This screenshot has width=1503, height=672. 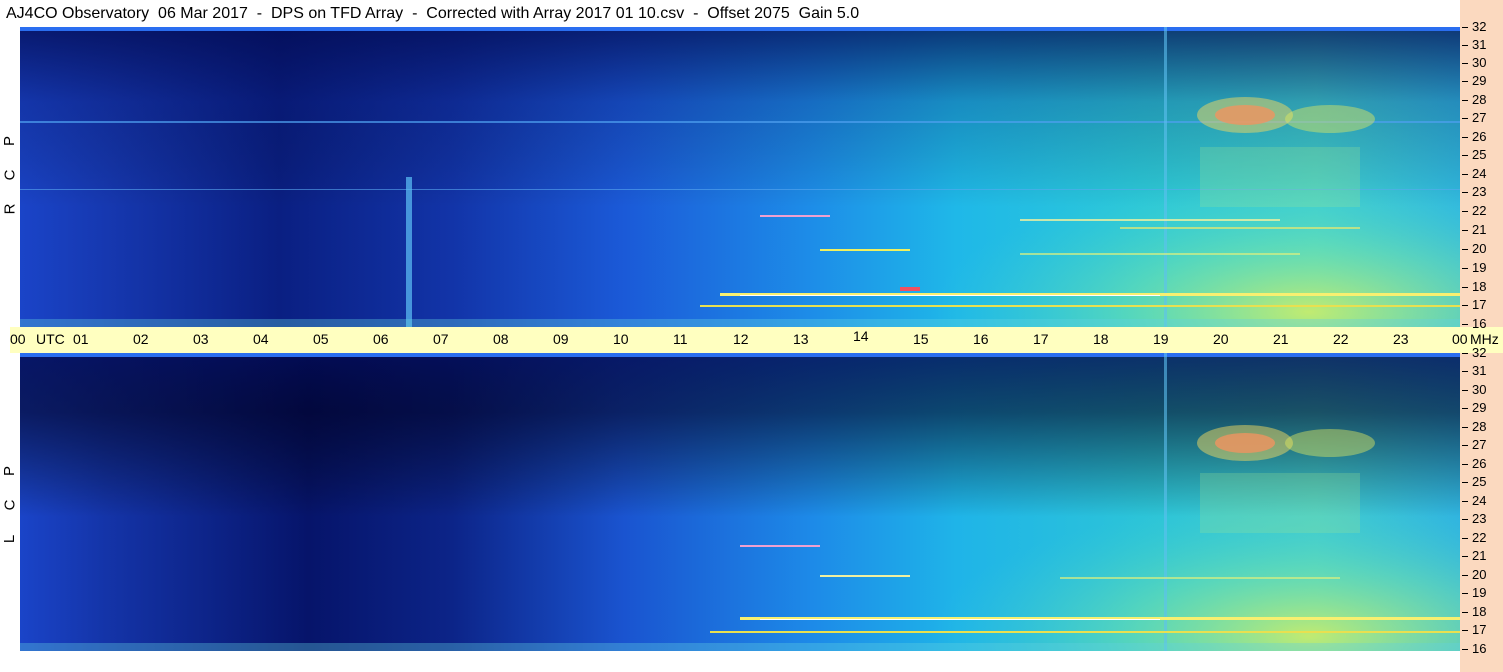 I want to click on rcp-freq-17-text: 17, so click(x=1479, y=304).